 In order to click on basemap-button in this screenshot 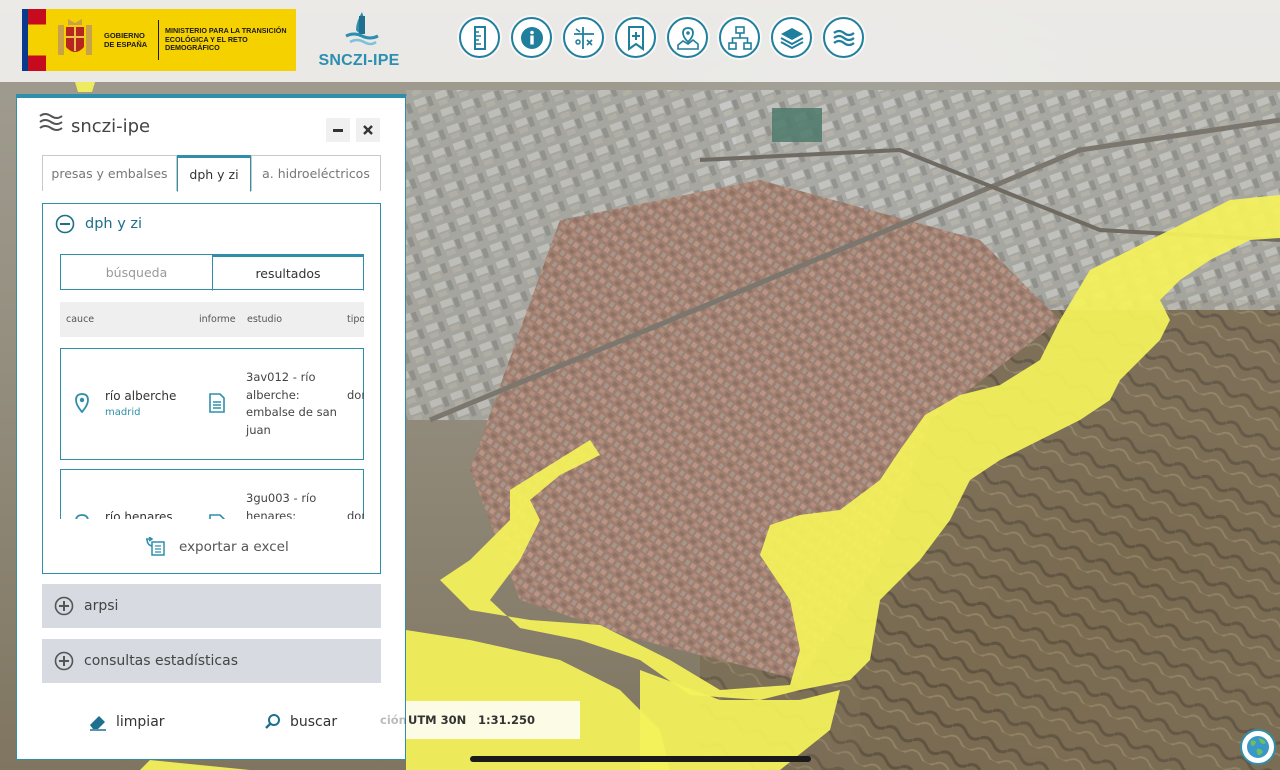, I will do `click(1258, 747)`.